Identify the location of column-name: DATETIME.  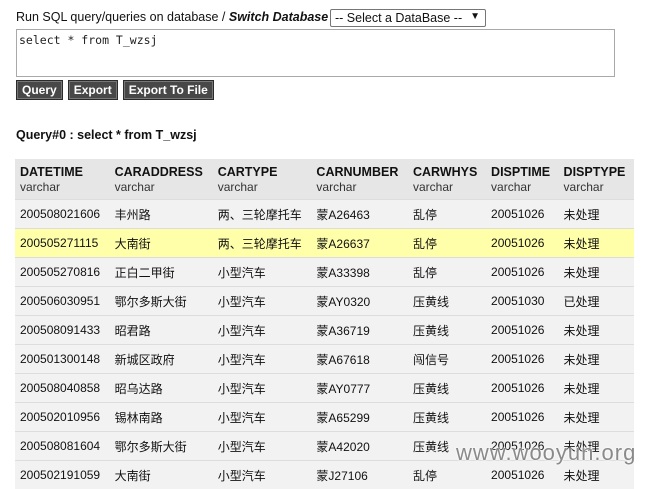
(51, 172).